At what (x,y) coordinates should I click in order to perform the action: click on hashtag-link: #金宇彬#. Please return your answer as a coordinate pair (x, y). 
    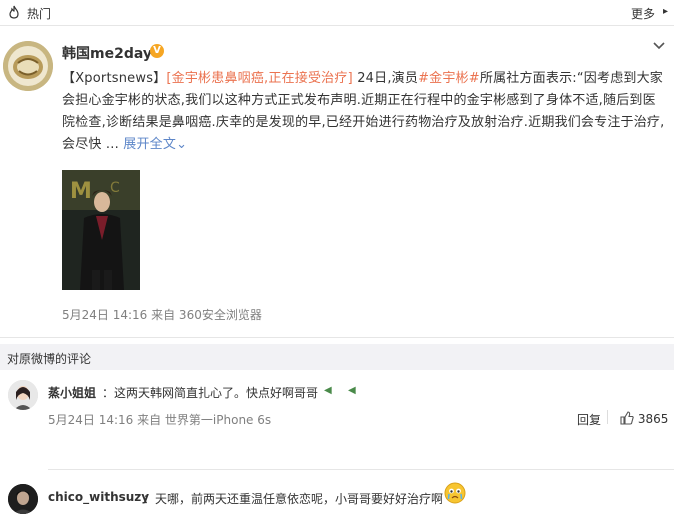
    Looking at the image, I should click on (449, 78).